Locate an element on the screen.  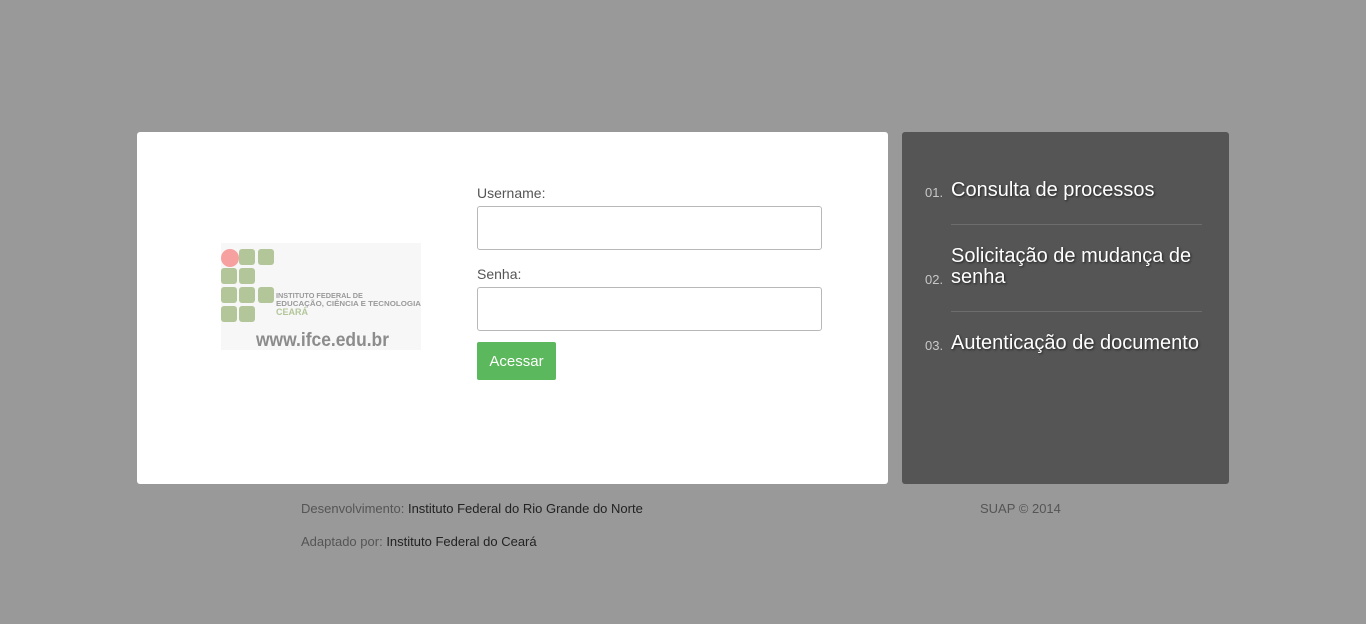
side-item-mudanca-senha: 02. Solicitação de mudança de senha is located at coordinates (1063, 267).